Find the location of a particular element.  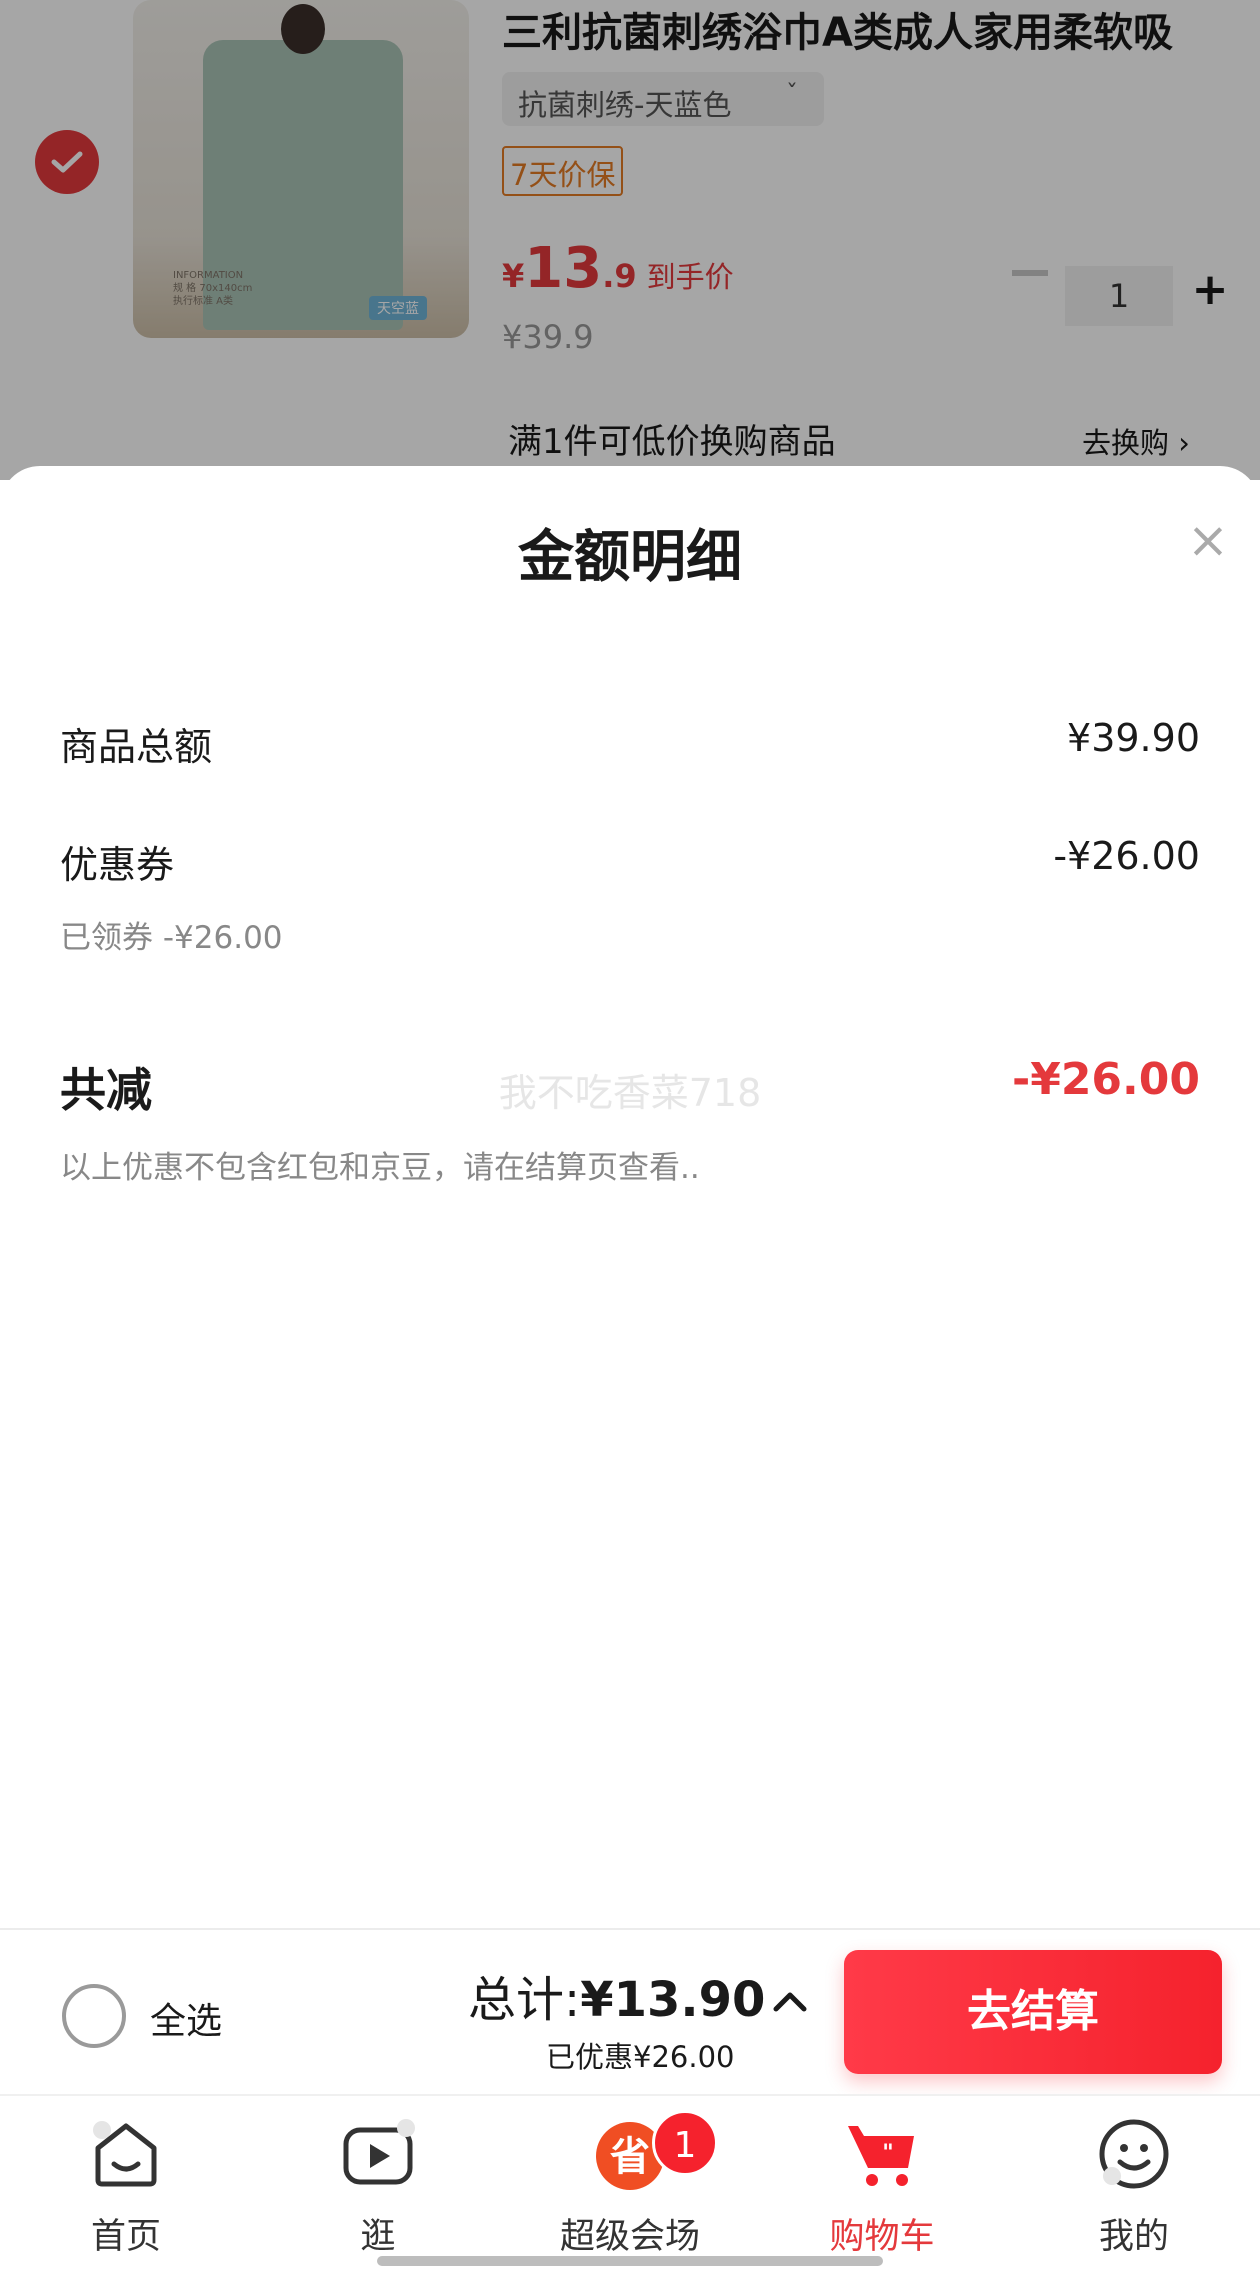

coupon-note: 已领券 -¥26.00 is located at coordinates (171, 938).